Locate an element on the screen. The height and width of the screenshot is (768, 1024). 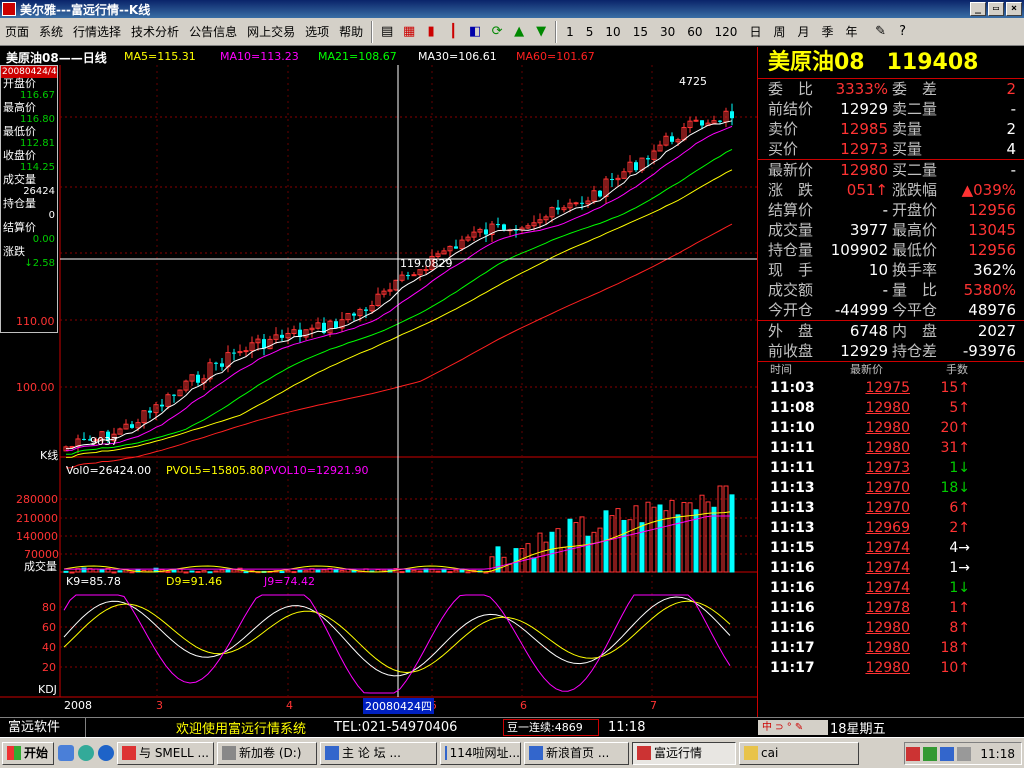
quote-key2: 今平仓 is located at coordinates (915, 310).